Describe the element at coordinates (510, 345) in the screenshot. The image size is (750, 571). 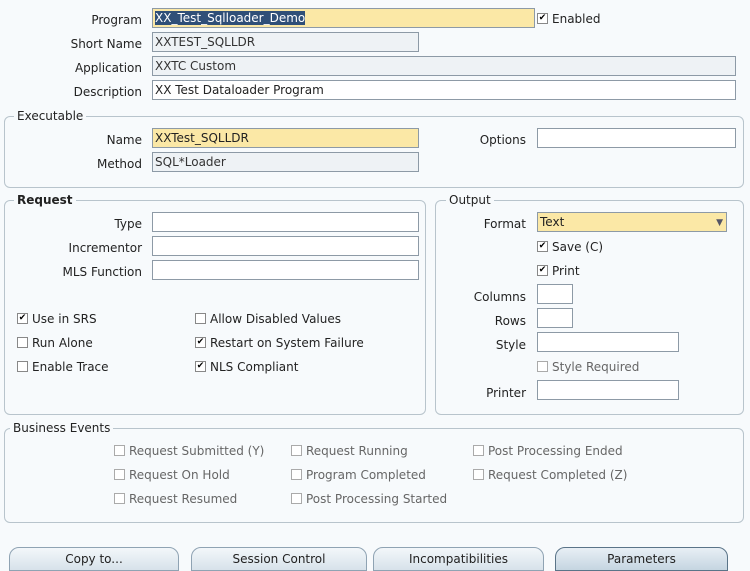
I see `style-label: Style` at that location.